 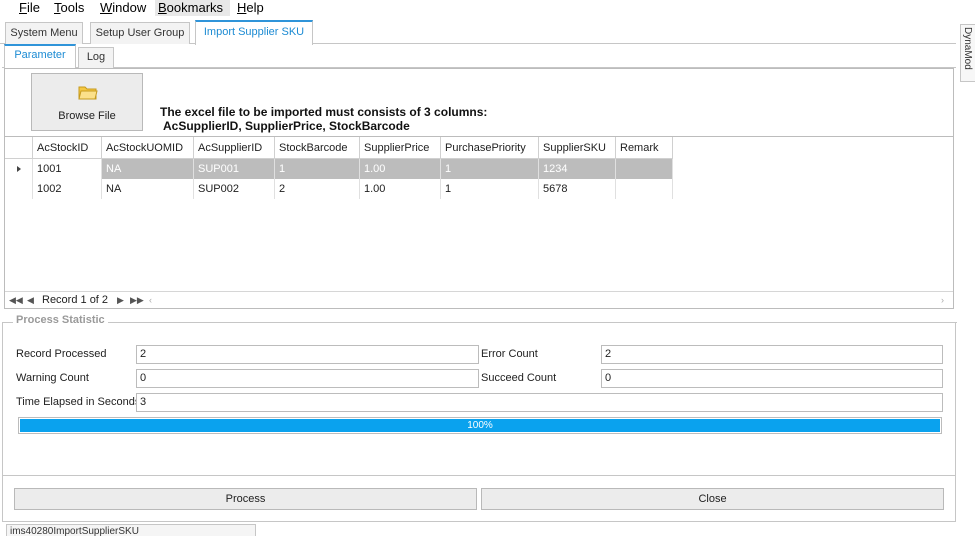 What do you see at coordinates (480, 8) in the screenshot?
I see `menu-bar: File Tools Window Bookmarks Help` at bounding box center [480, 8].